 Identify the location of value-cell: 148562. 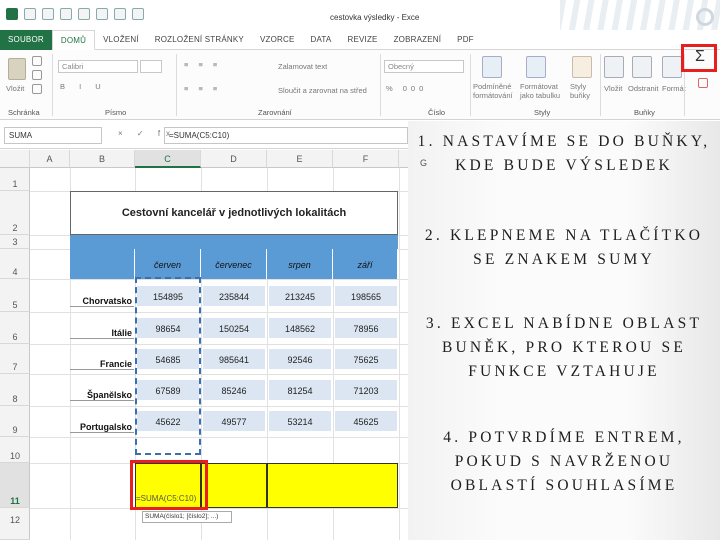
(300, 328).